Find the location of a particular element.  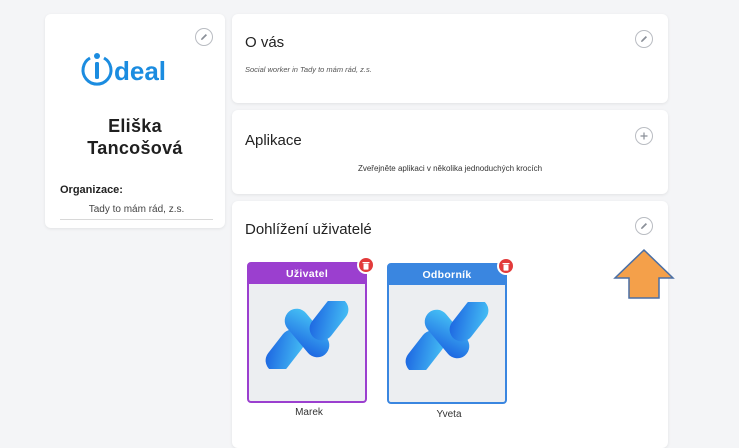

user-name: Marek is located at coordinates (309, 412).